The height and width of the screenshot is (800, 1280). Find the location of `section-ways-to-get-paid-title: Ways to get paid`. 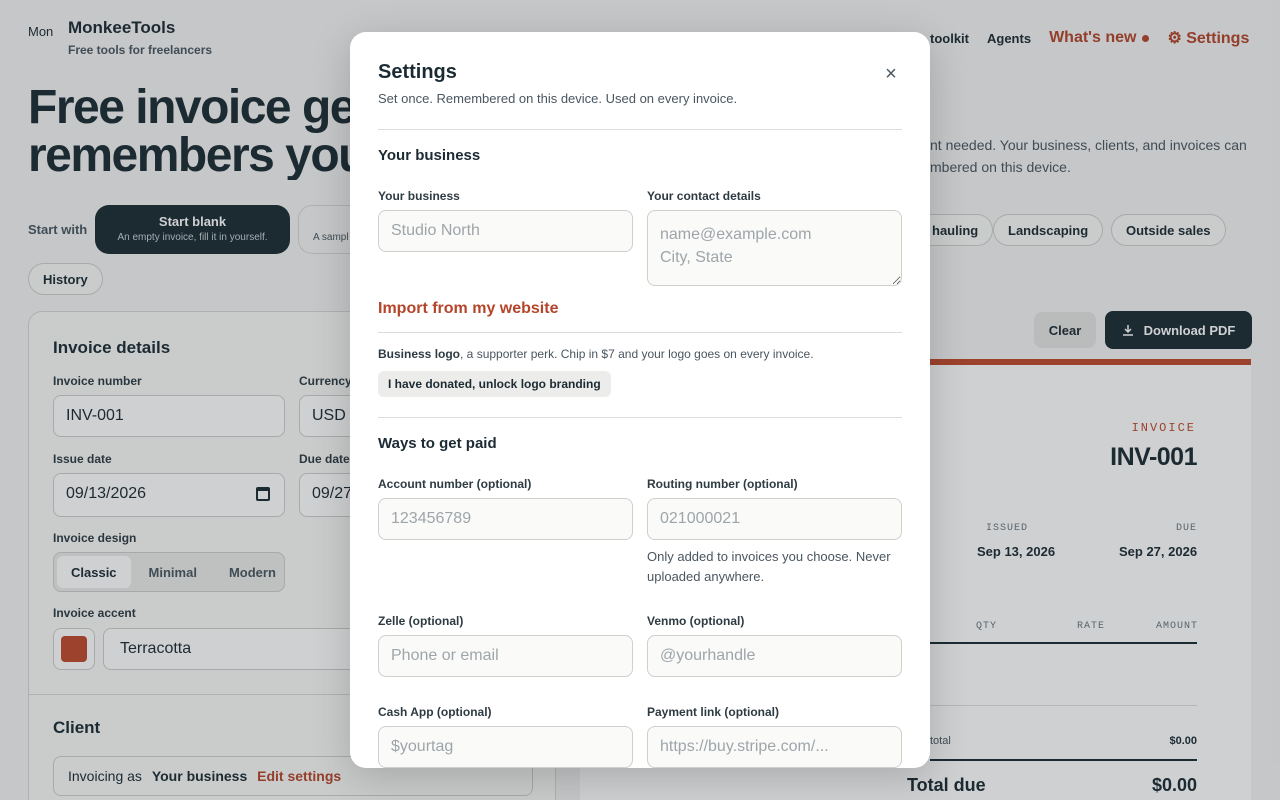

section-ways-to-get-paid-title: Ways to get paid is located at coordinates (437, 443).